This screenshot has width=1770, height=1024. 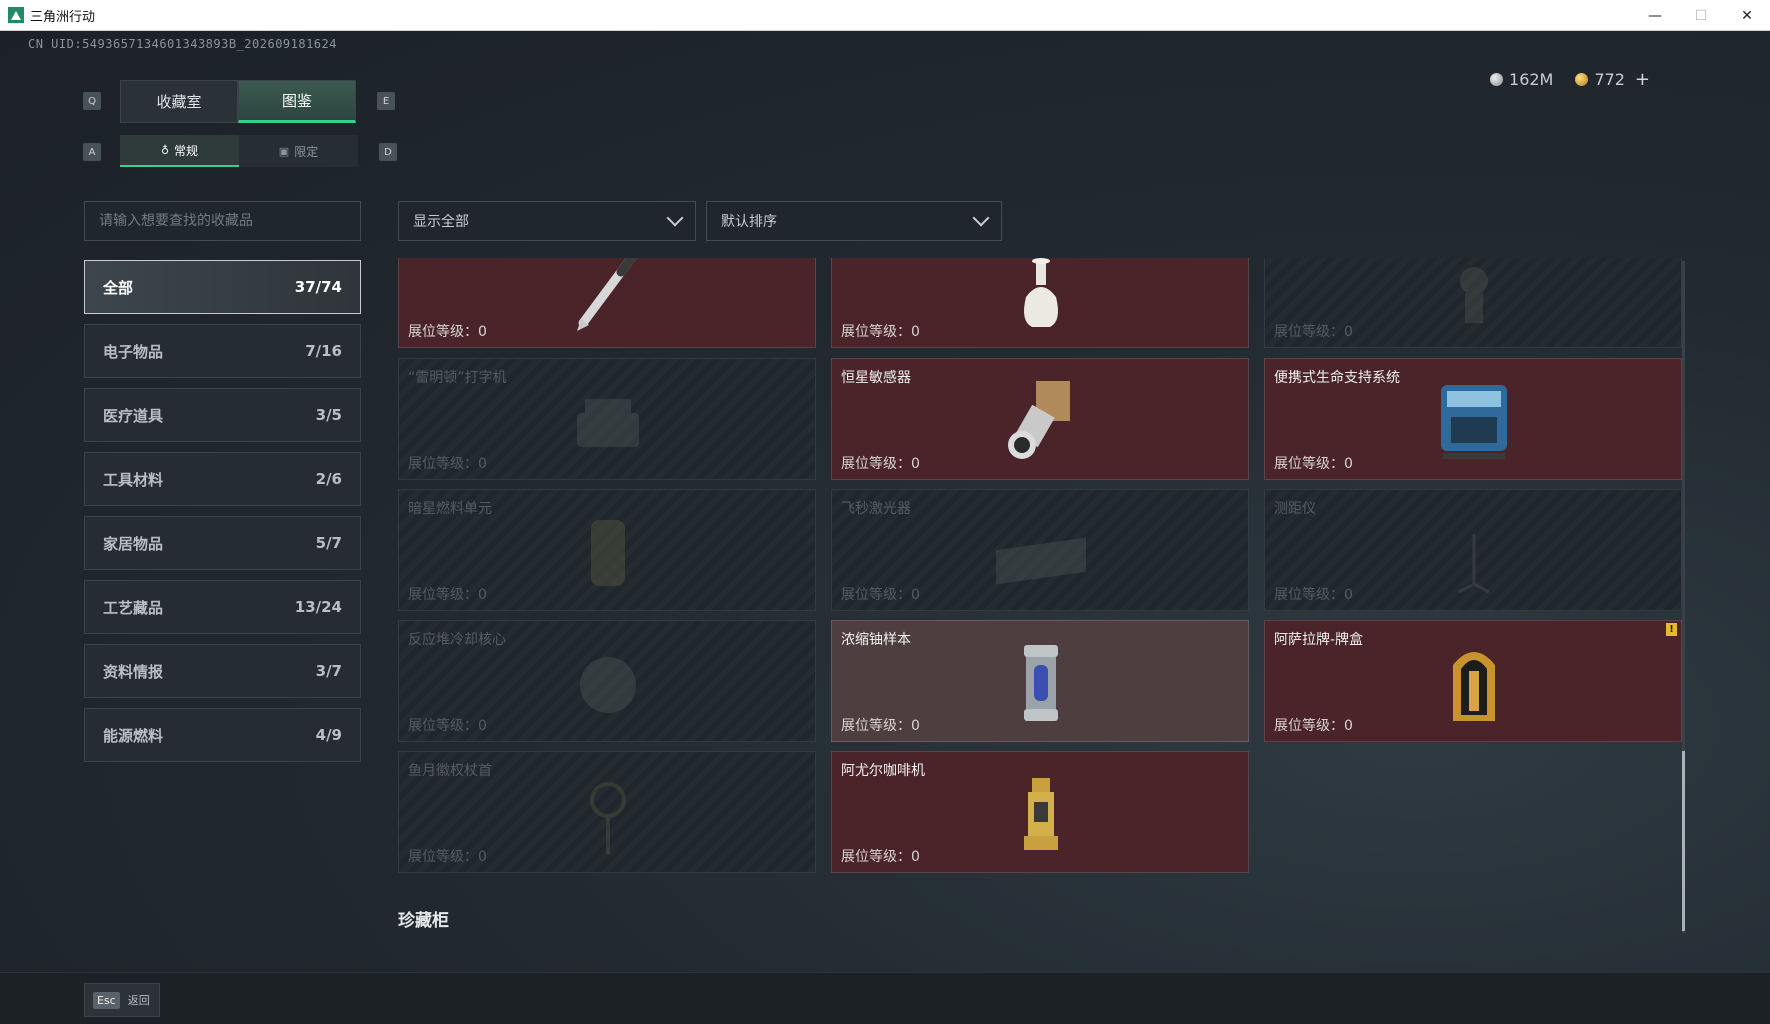 I want to click on category-label: 全部, so click(x=118, y=287).